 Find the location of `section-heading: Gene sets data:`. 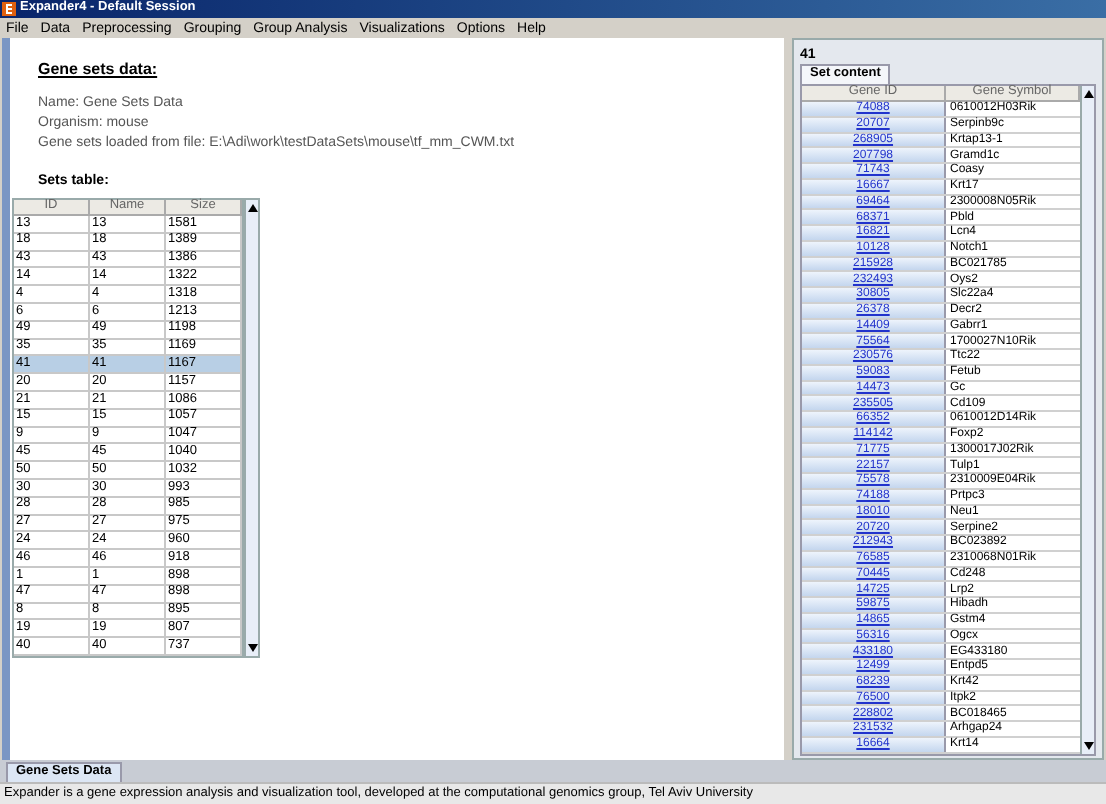

section-heading: Gene sets data: is located at coordinates (98, 70).